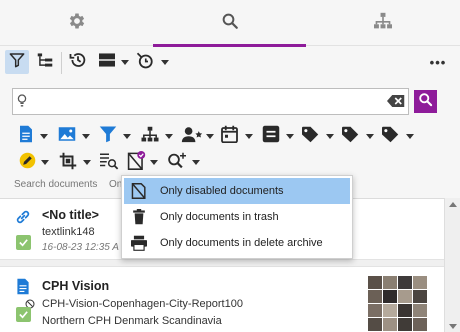 This screenshot has height=332, width=460. I want to click on layout-dropdown-caret, so click(125, 62).